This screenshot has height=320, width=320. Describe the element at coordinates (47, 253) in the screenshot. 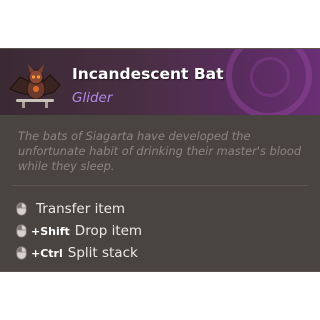

I see `action-modifier: +Ctrl` at that location.